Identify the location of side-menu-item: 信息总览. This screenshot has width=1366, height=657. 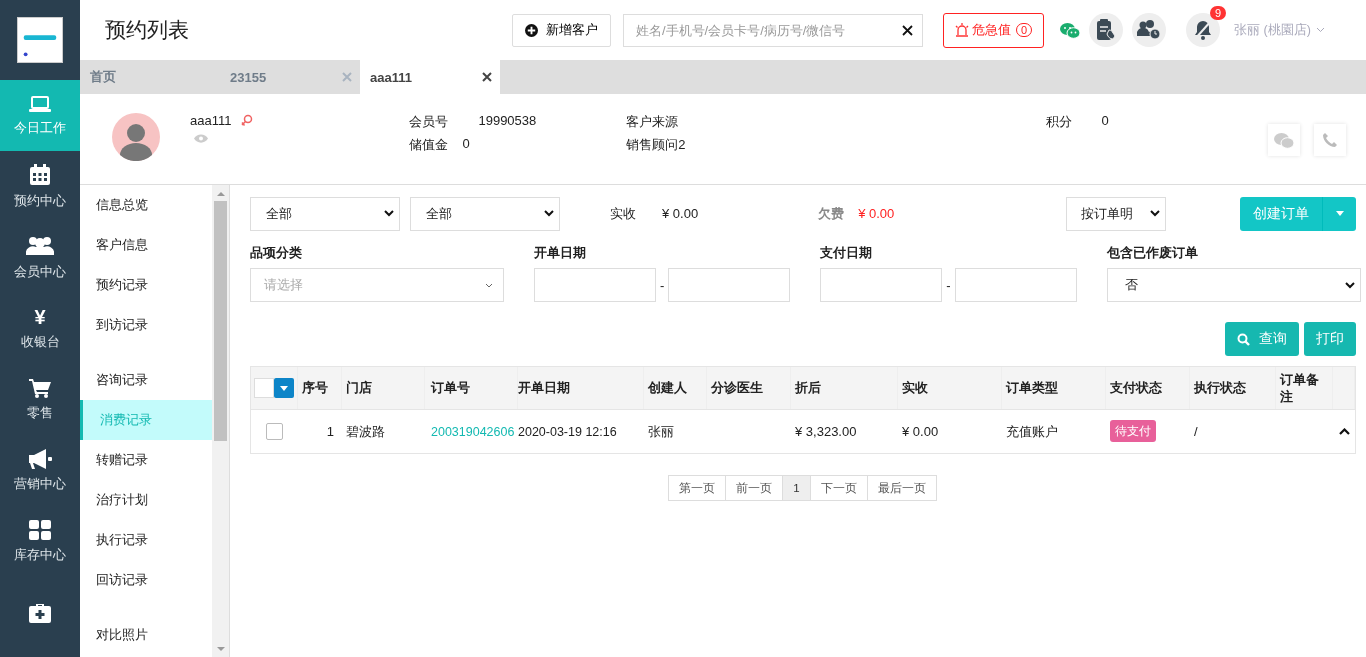
(146, 205).